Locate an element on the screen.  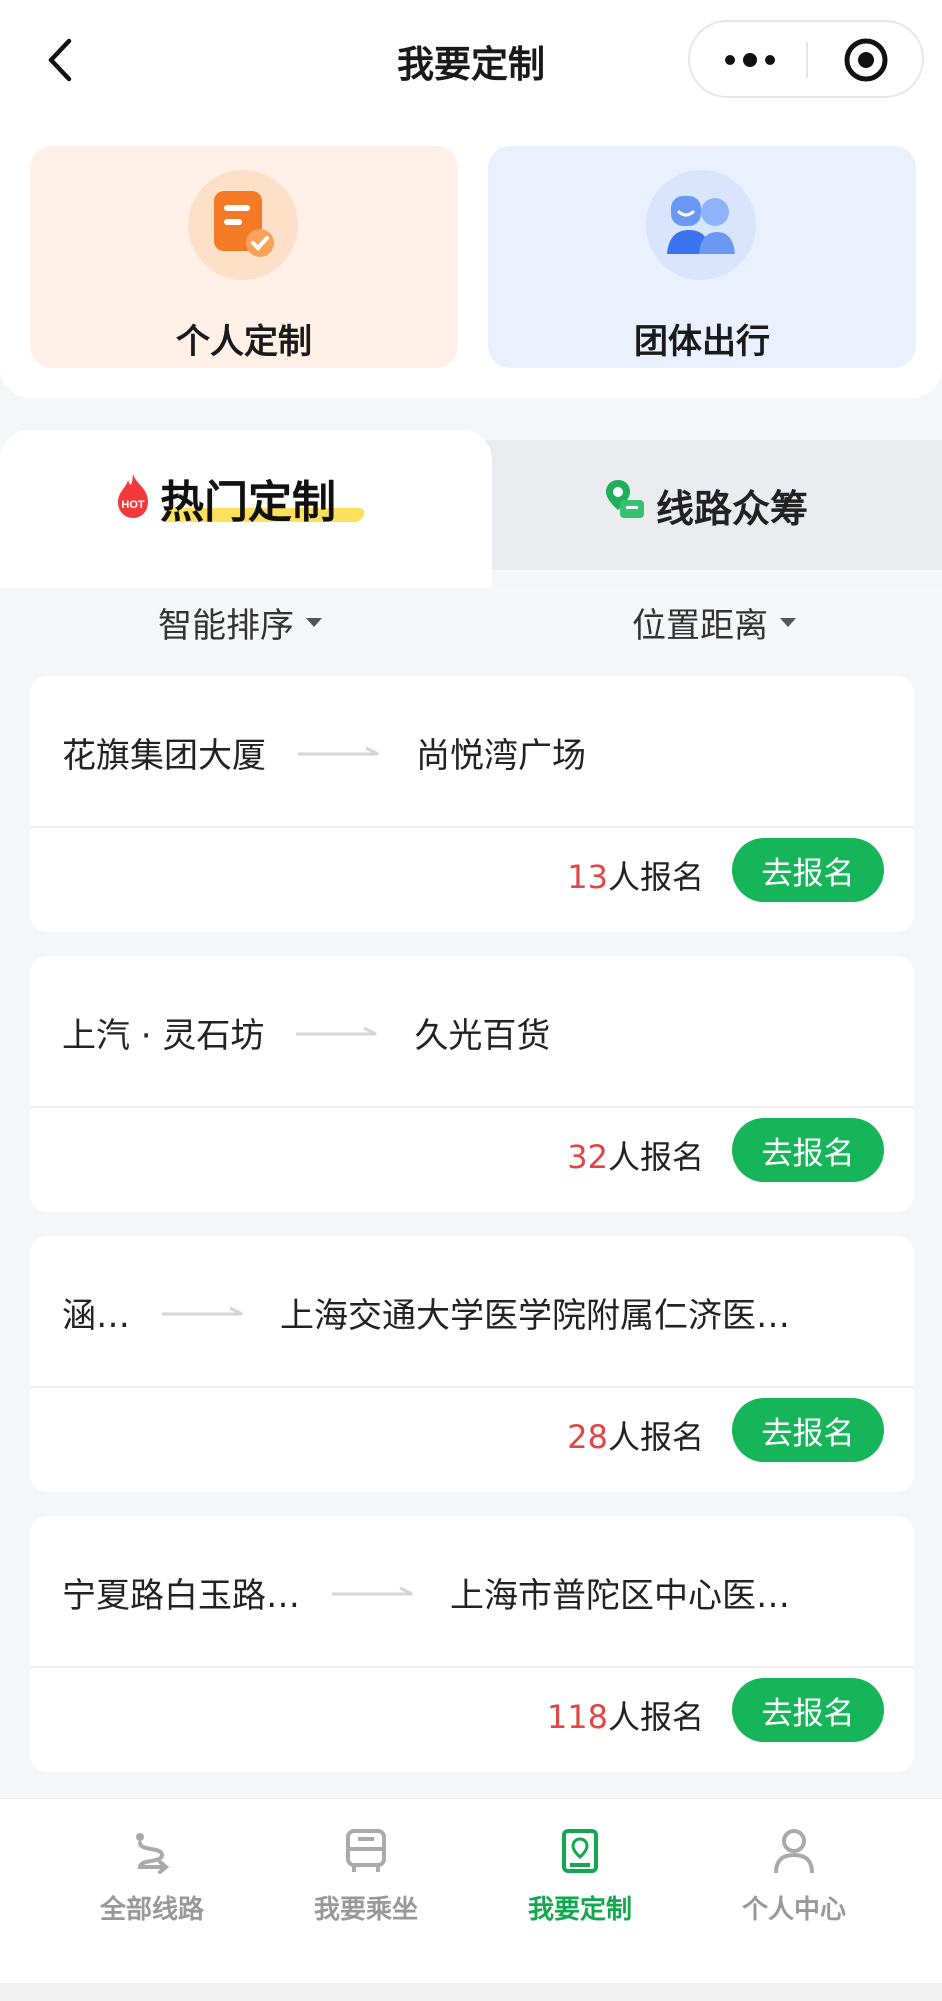
map-pin-icon is located at coordinates (625, 499).